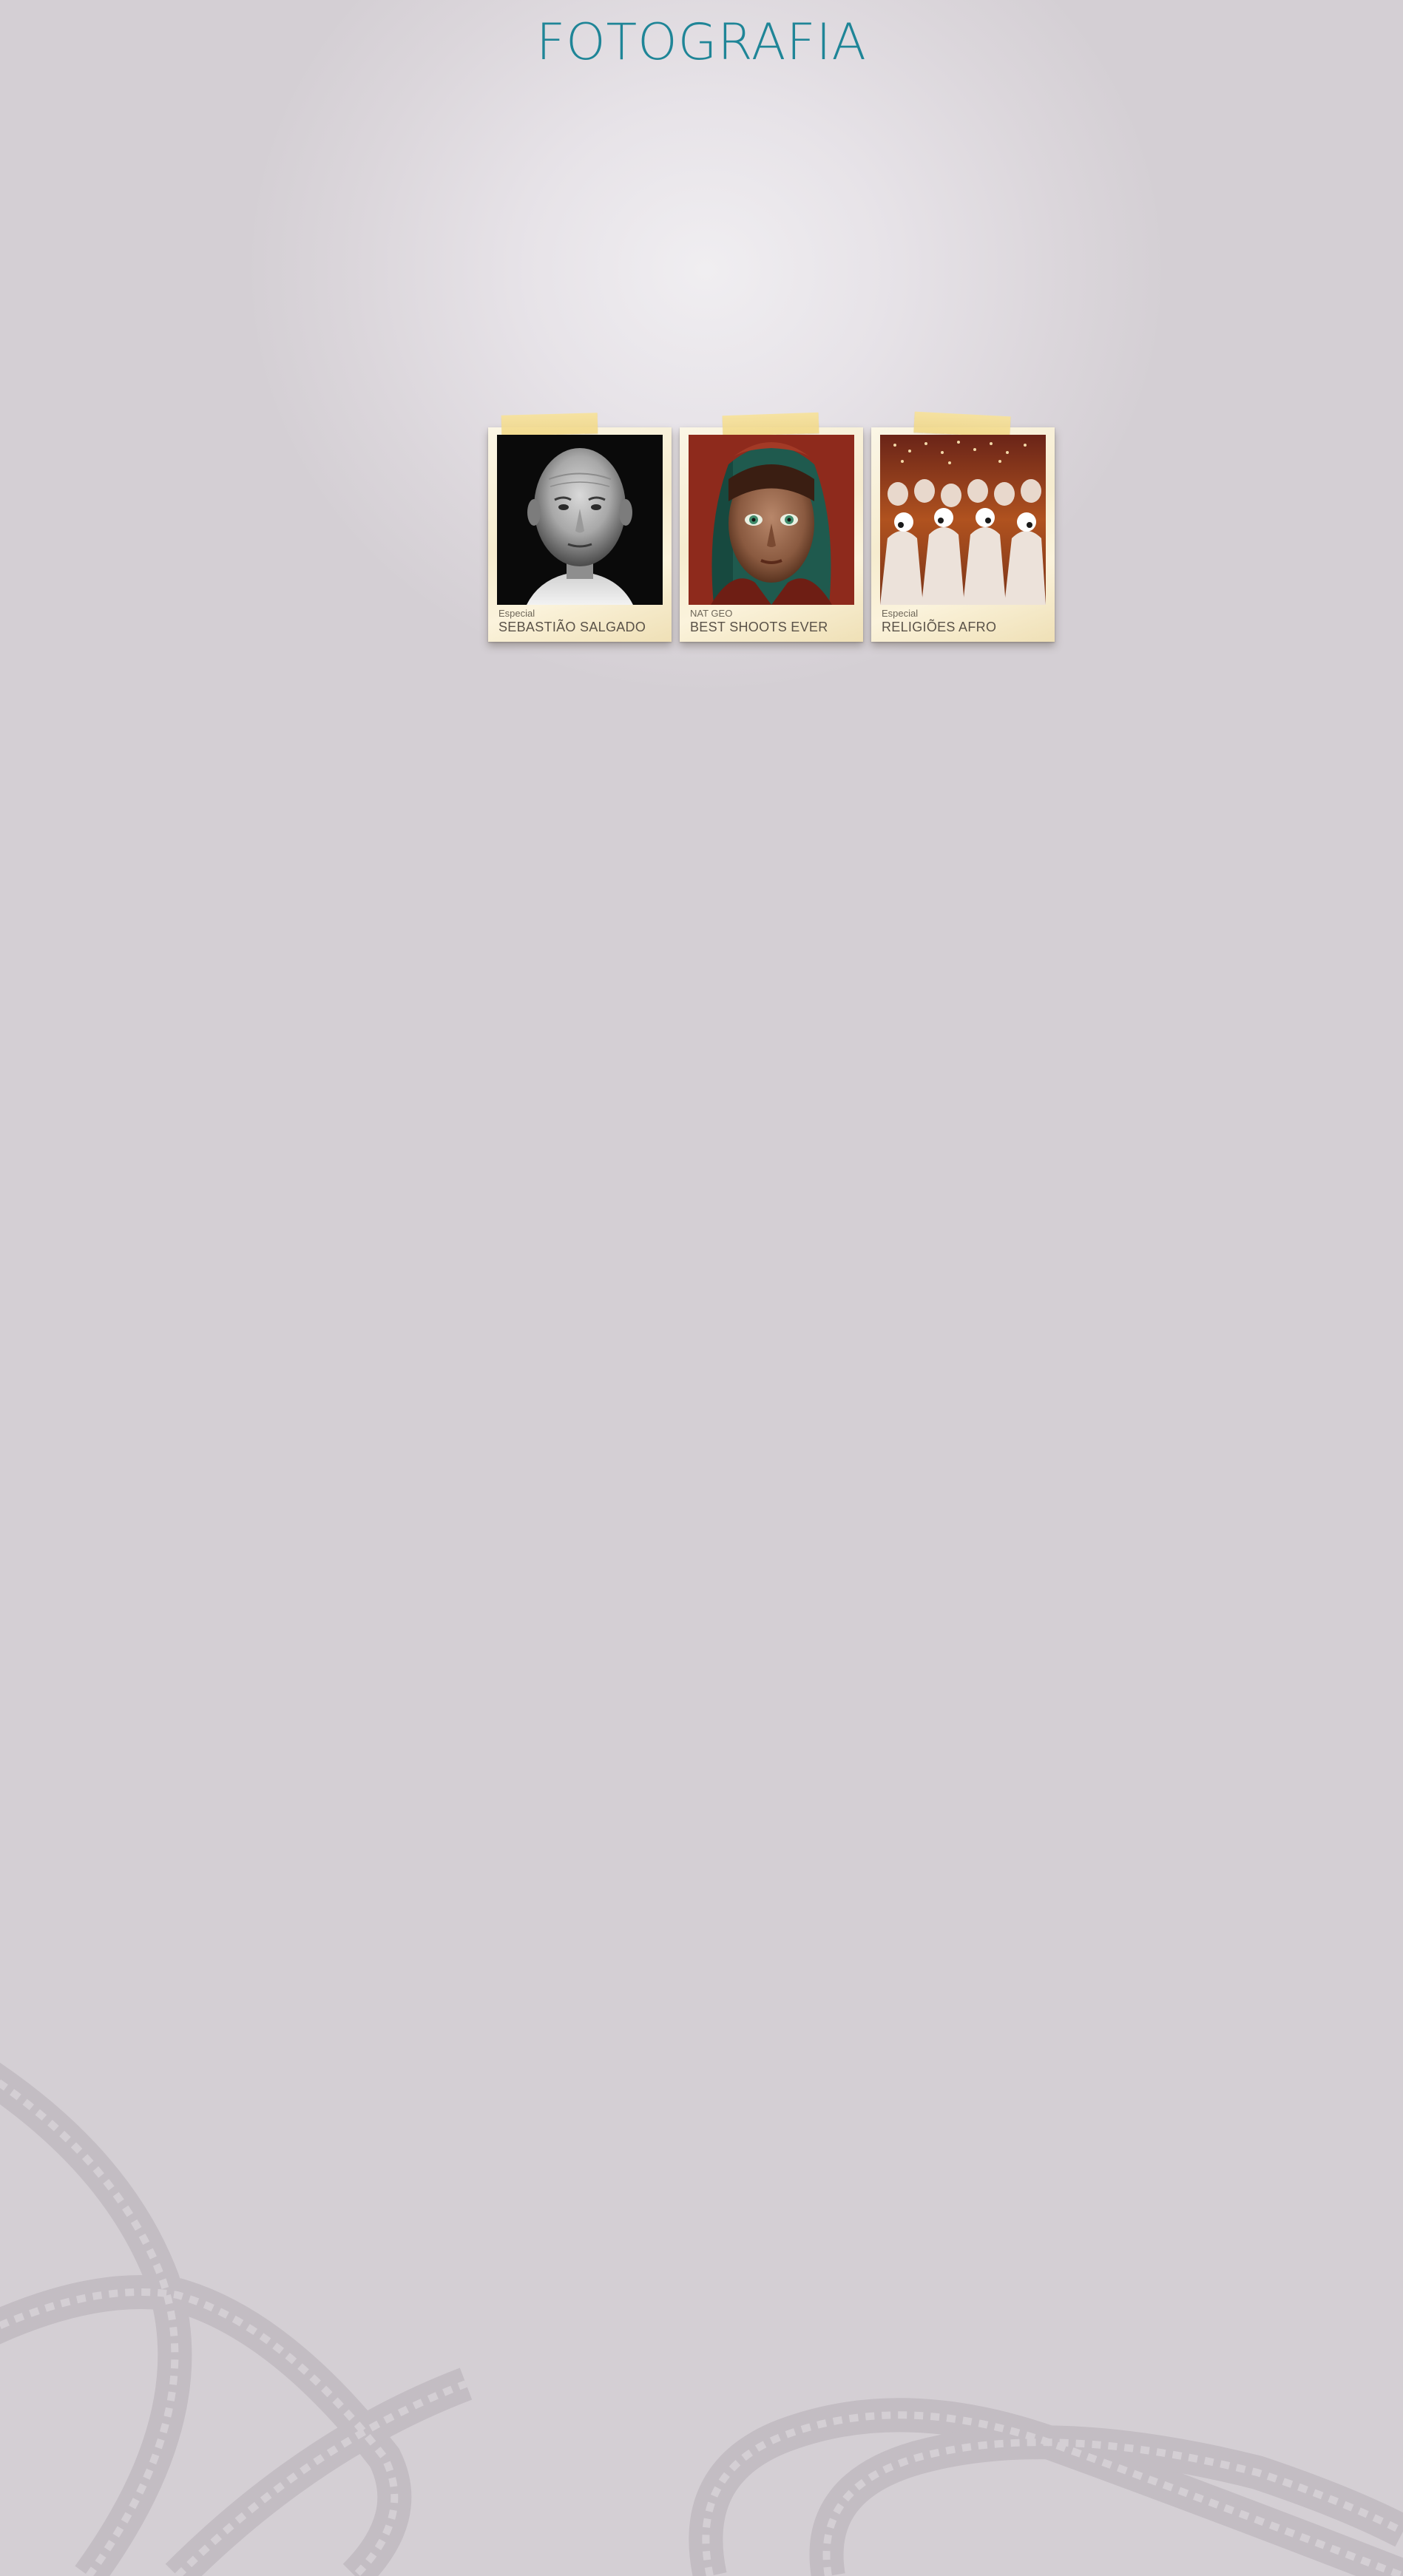 The width and height of the screenshot is (1403, 2576). I want to click on card-category: NAT GEO, so click(712, 613).